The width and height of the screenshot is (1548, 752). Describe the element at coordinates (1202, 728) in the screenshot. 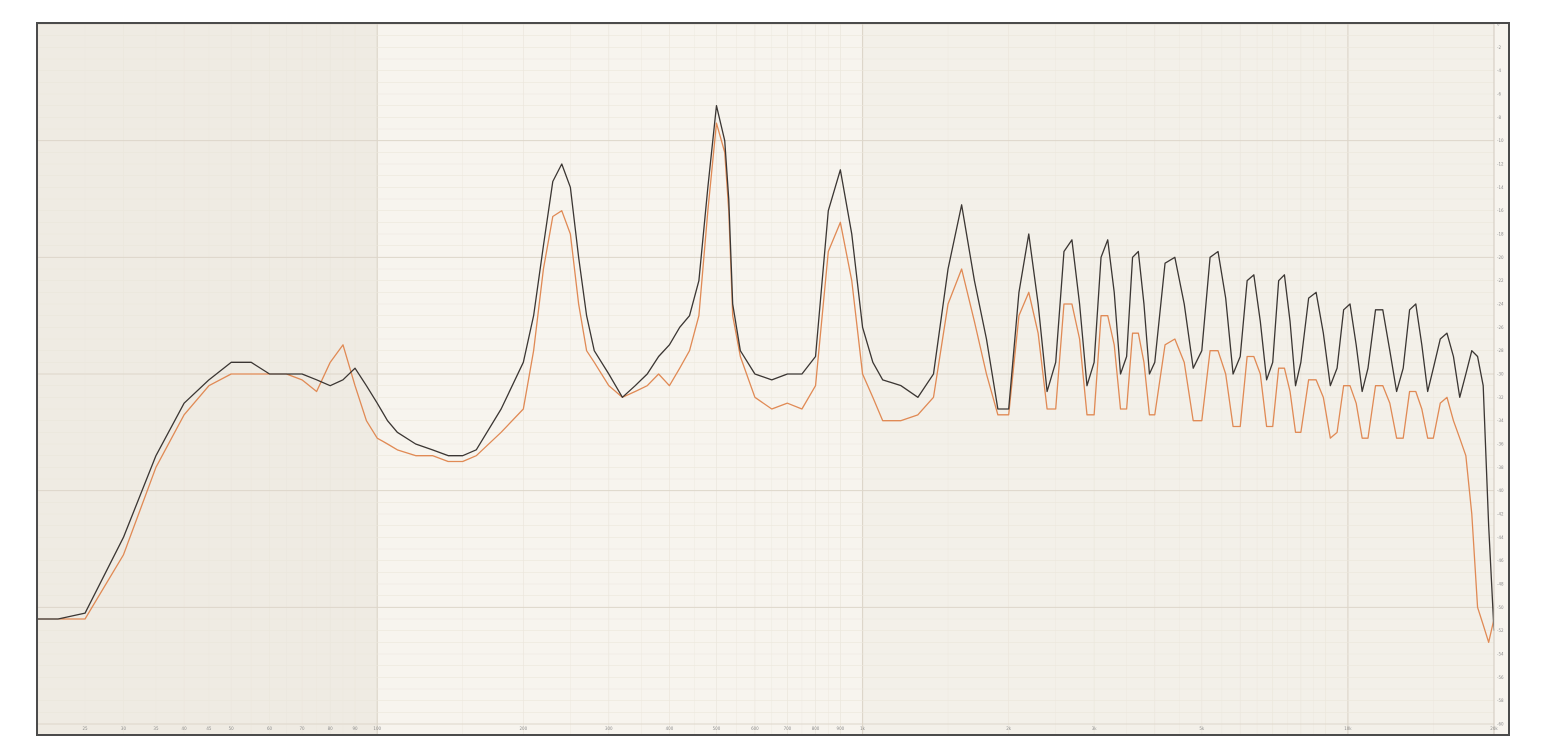

I see `x-tick-label: 5k` at that location.